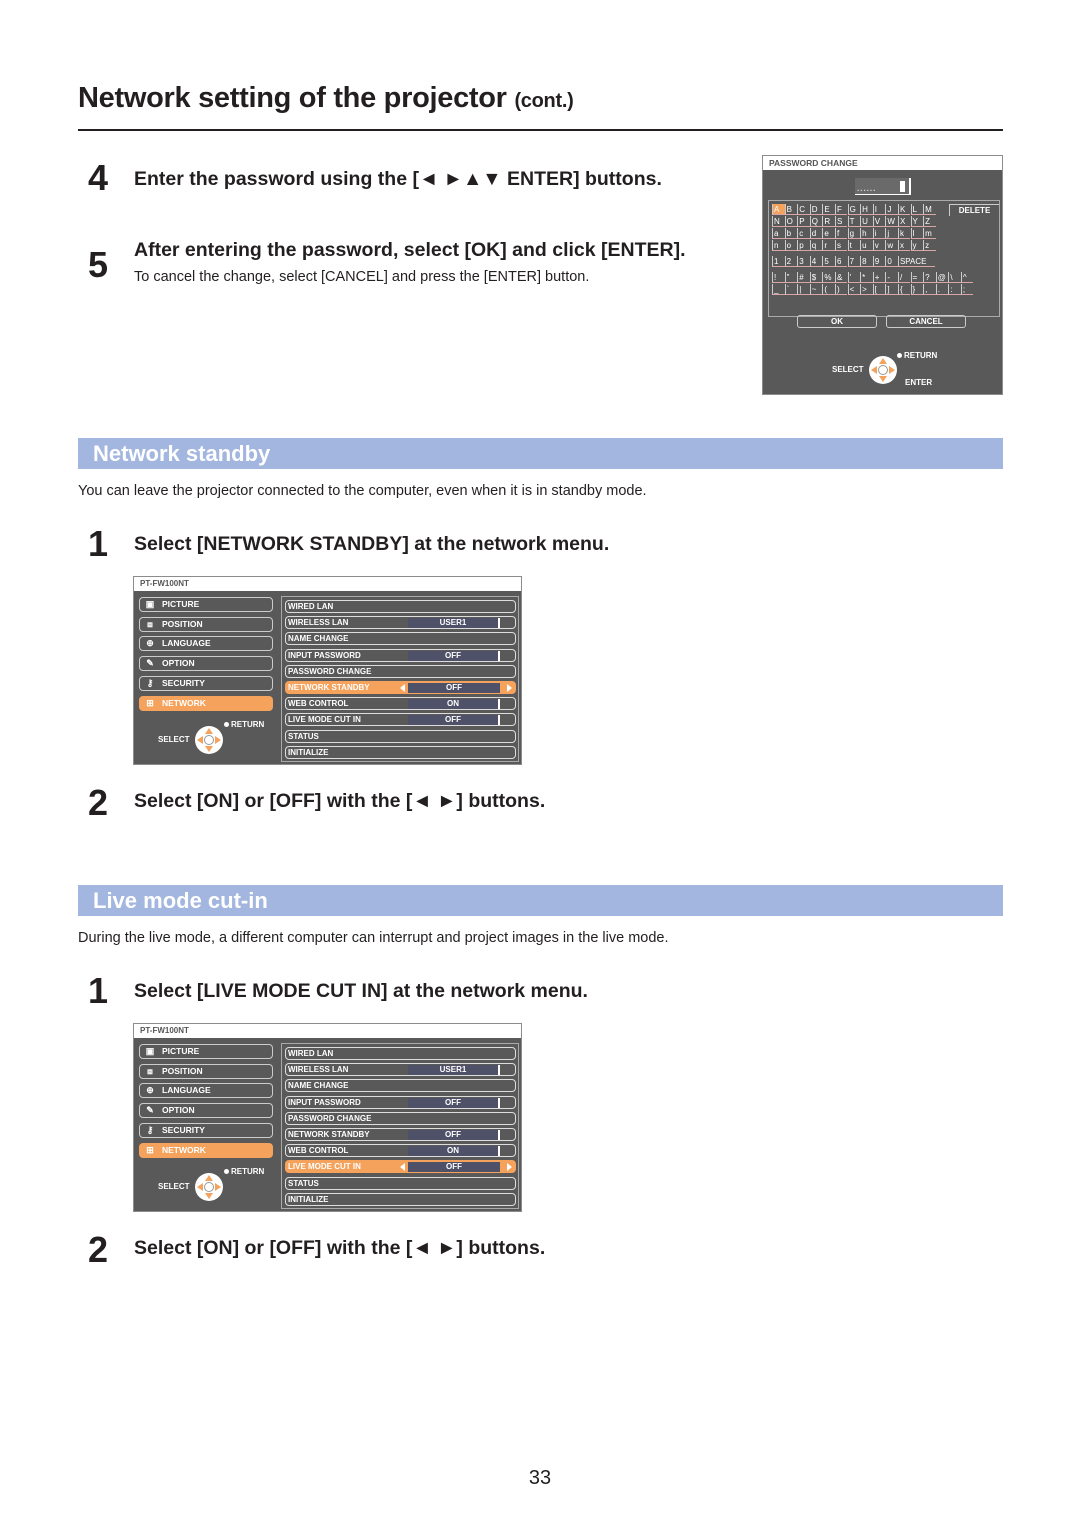 This screenshot has width=1080, height=1527. What do you see at coordinates (926, 321) in the screenshot?
I see `cancel-button: CANCEL` at bounding box center [926, 321].